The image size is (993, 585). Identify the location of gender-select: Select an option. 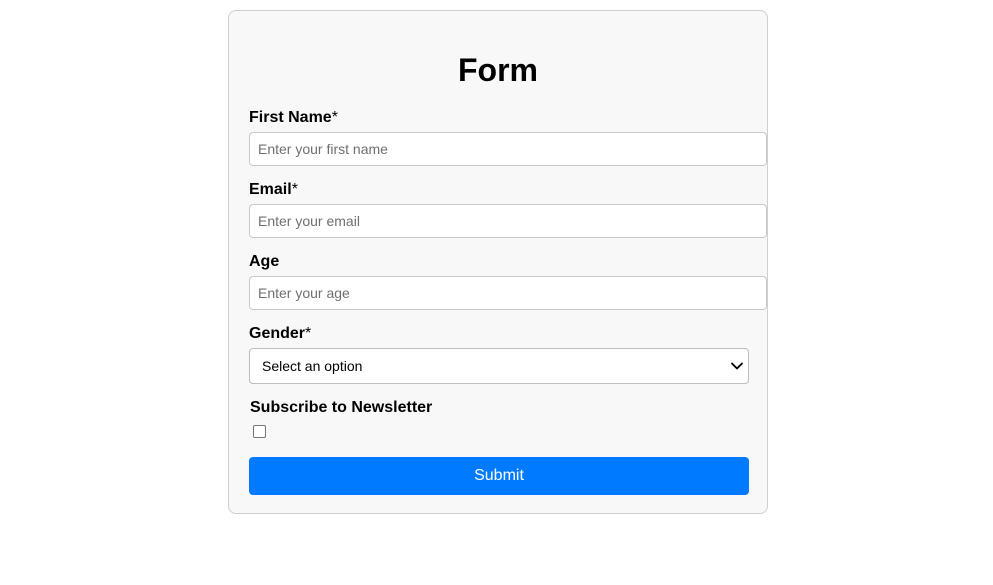
(499, 366).